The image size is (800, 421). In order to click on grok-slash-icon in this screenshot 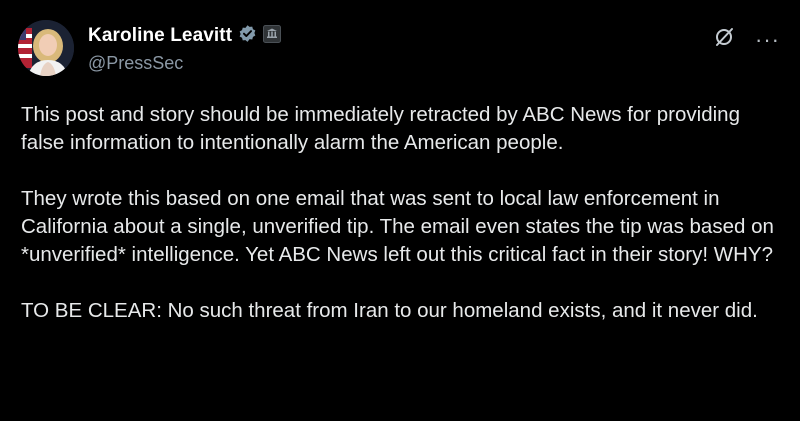, I will do `click(724, 39)`.